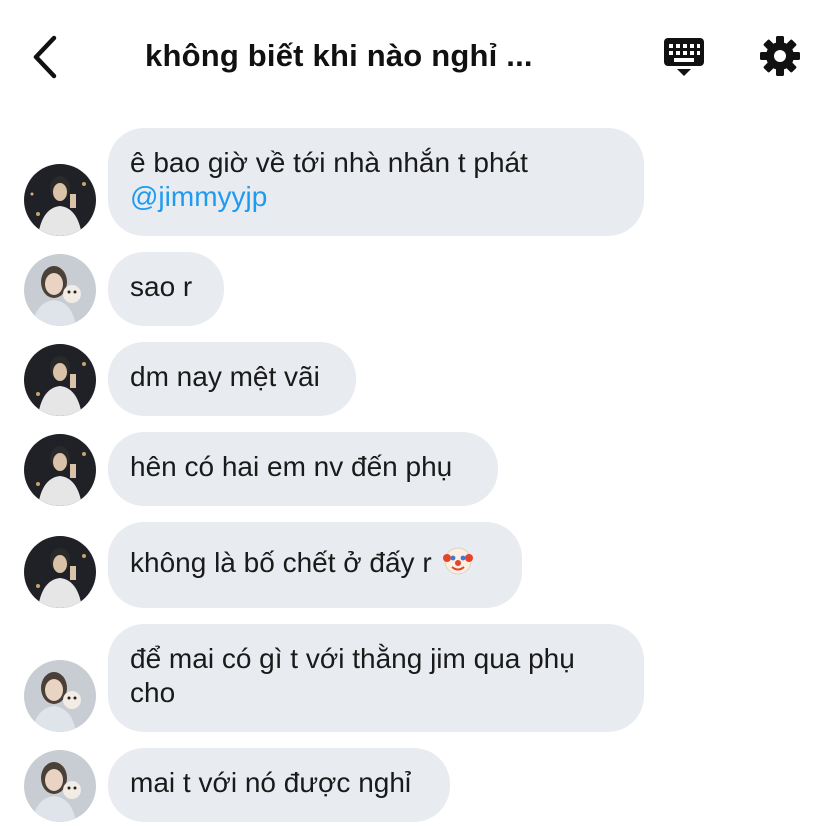  I want to click on message-bubble: sao r, so click(166, 289).